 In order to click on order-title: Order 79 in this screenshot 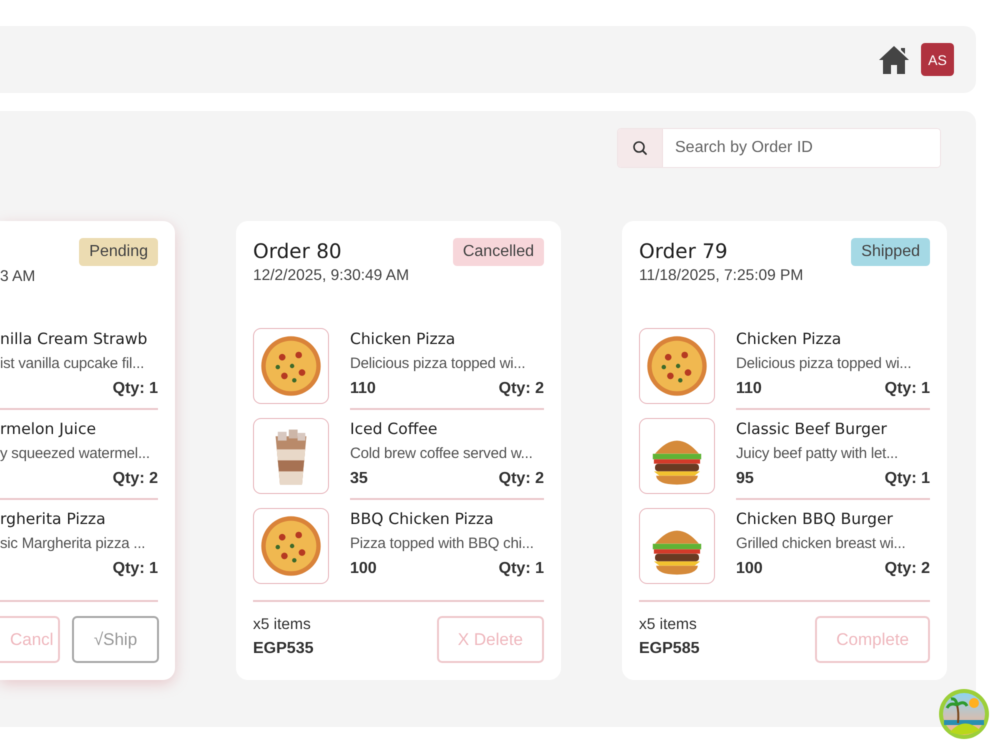, I will do `click(684, 251)`.